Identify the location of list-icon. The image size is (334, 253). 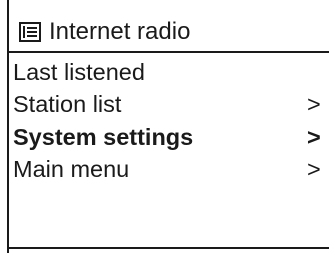
(30, 32).